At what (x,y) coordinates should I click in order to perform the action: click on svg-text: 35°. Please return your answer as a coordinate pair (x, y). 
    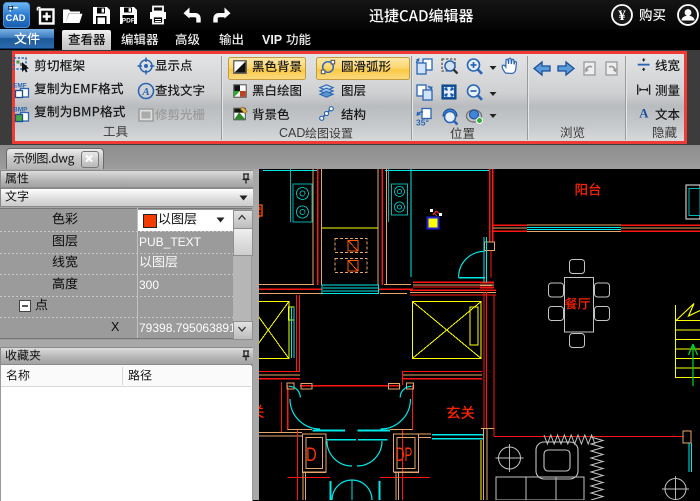
    Looking at the image, I should click on (422, 123).